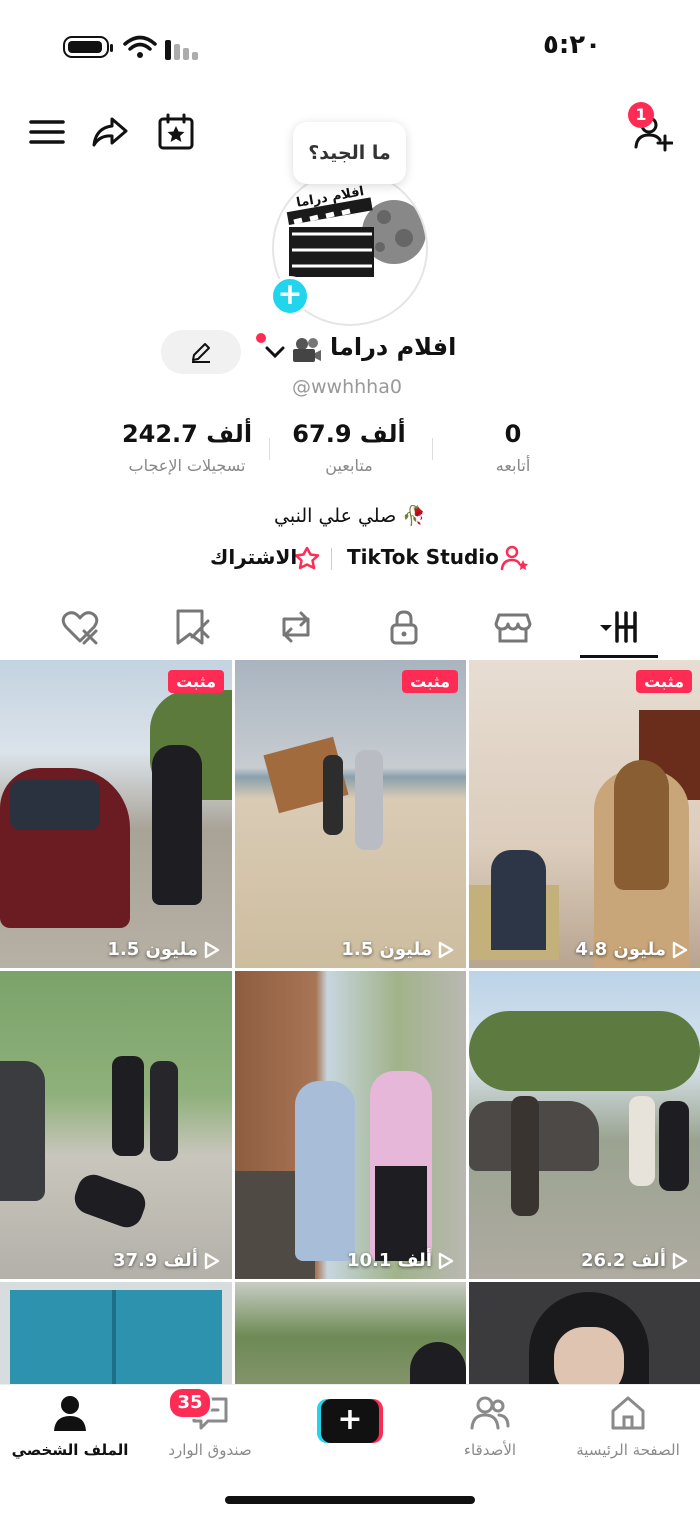 Image resolution: width=700 pixels, height=1519 pixels. I want to click on inbox-badge: 35, so click(190, 1403).